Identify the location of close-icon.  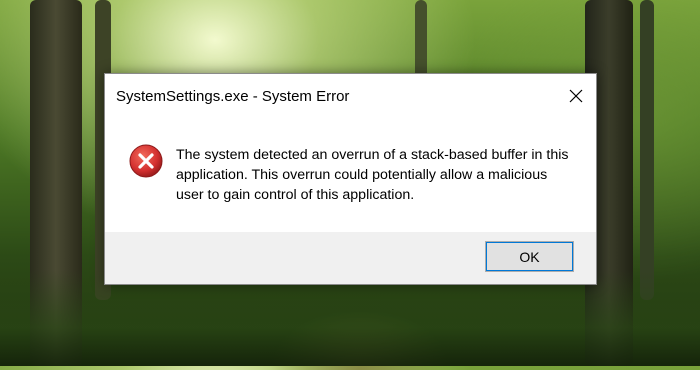
(576, 96).